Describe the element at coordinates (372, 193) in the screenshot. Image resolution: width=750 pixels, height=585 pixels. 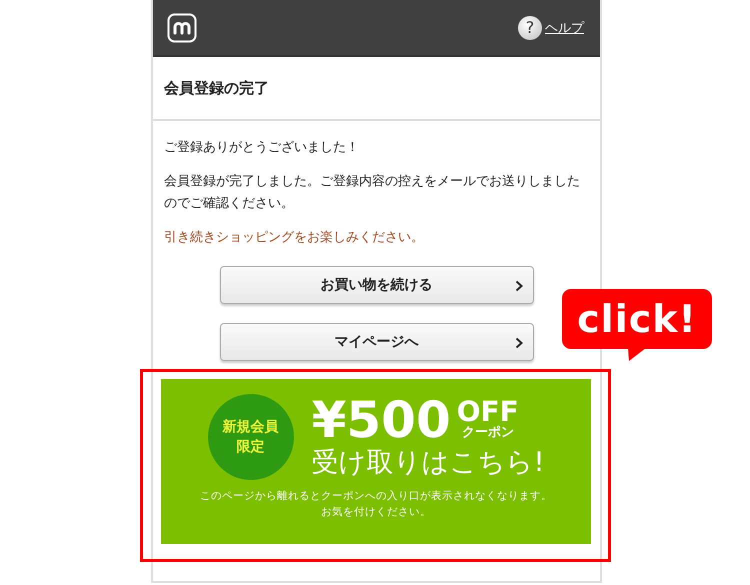
I see `message-text: 会員登録が完了しました。ご登録内容の控えをメールでお送りしましたのでご確認ください。` at that location.